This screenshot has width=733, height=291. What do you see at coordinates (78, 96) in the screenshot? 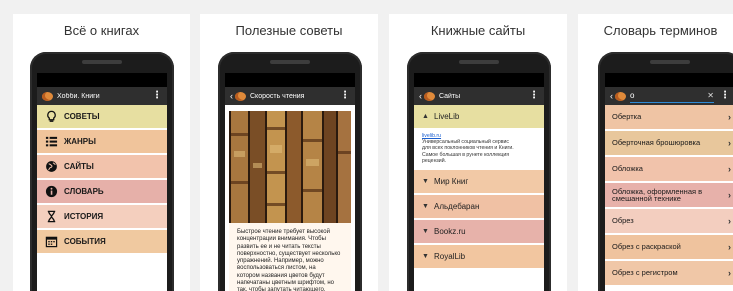
I see `app-title: Хобби. Книги` at bounding box center [78, 96].